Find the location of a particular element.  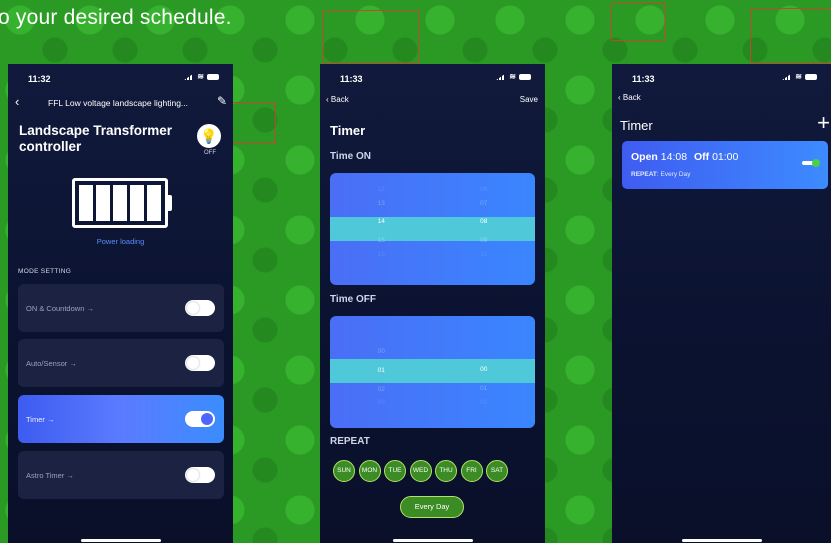

day-mon-button: MON is located at coordinates (369, 471).